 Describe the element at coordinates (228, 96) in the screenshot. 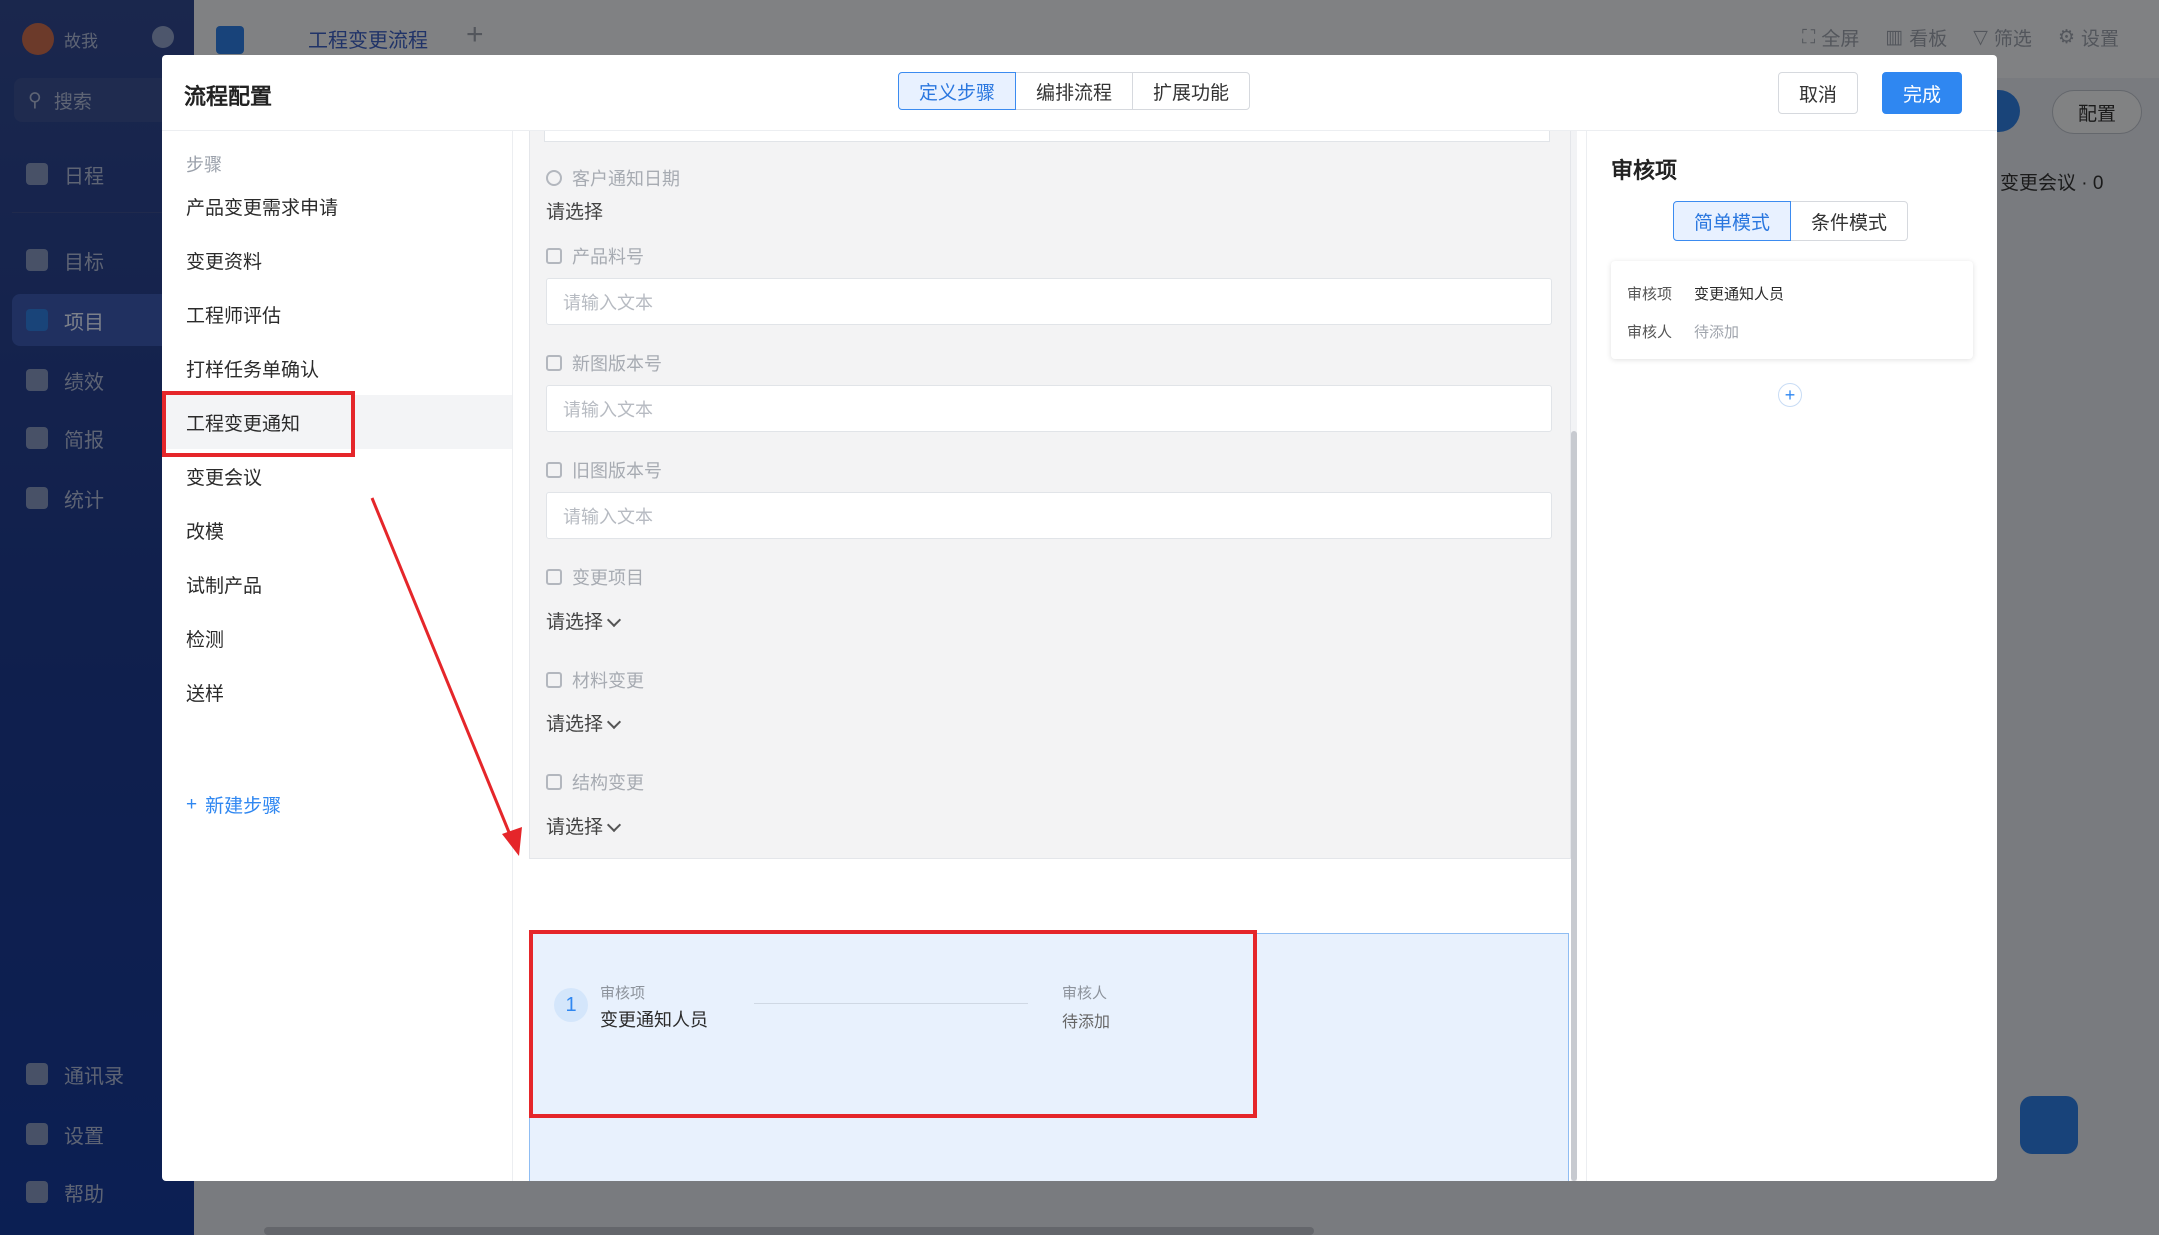

I see `modal-title: 流程配置` at that location.